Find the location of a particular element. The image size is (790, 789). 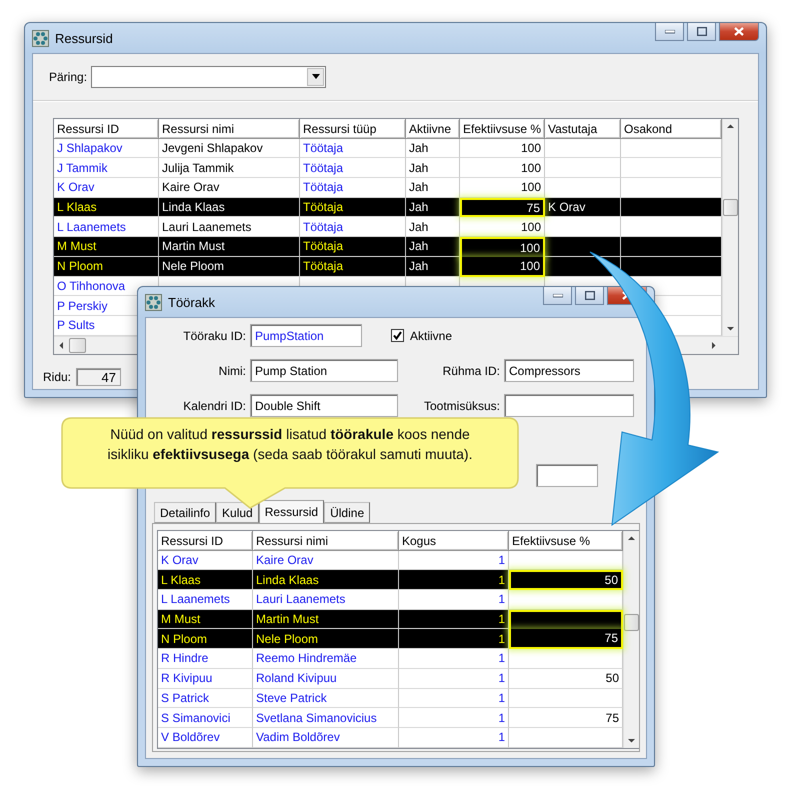

column-header: Ressursi tüüp is located at coordinates (353, 129).